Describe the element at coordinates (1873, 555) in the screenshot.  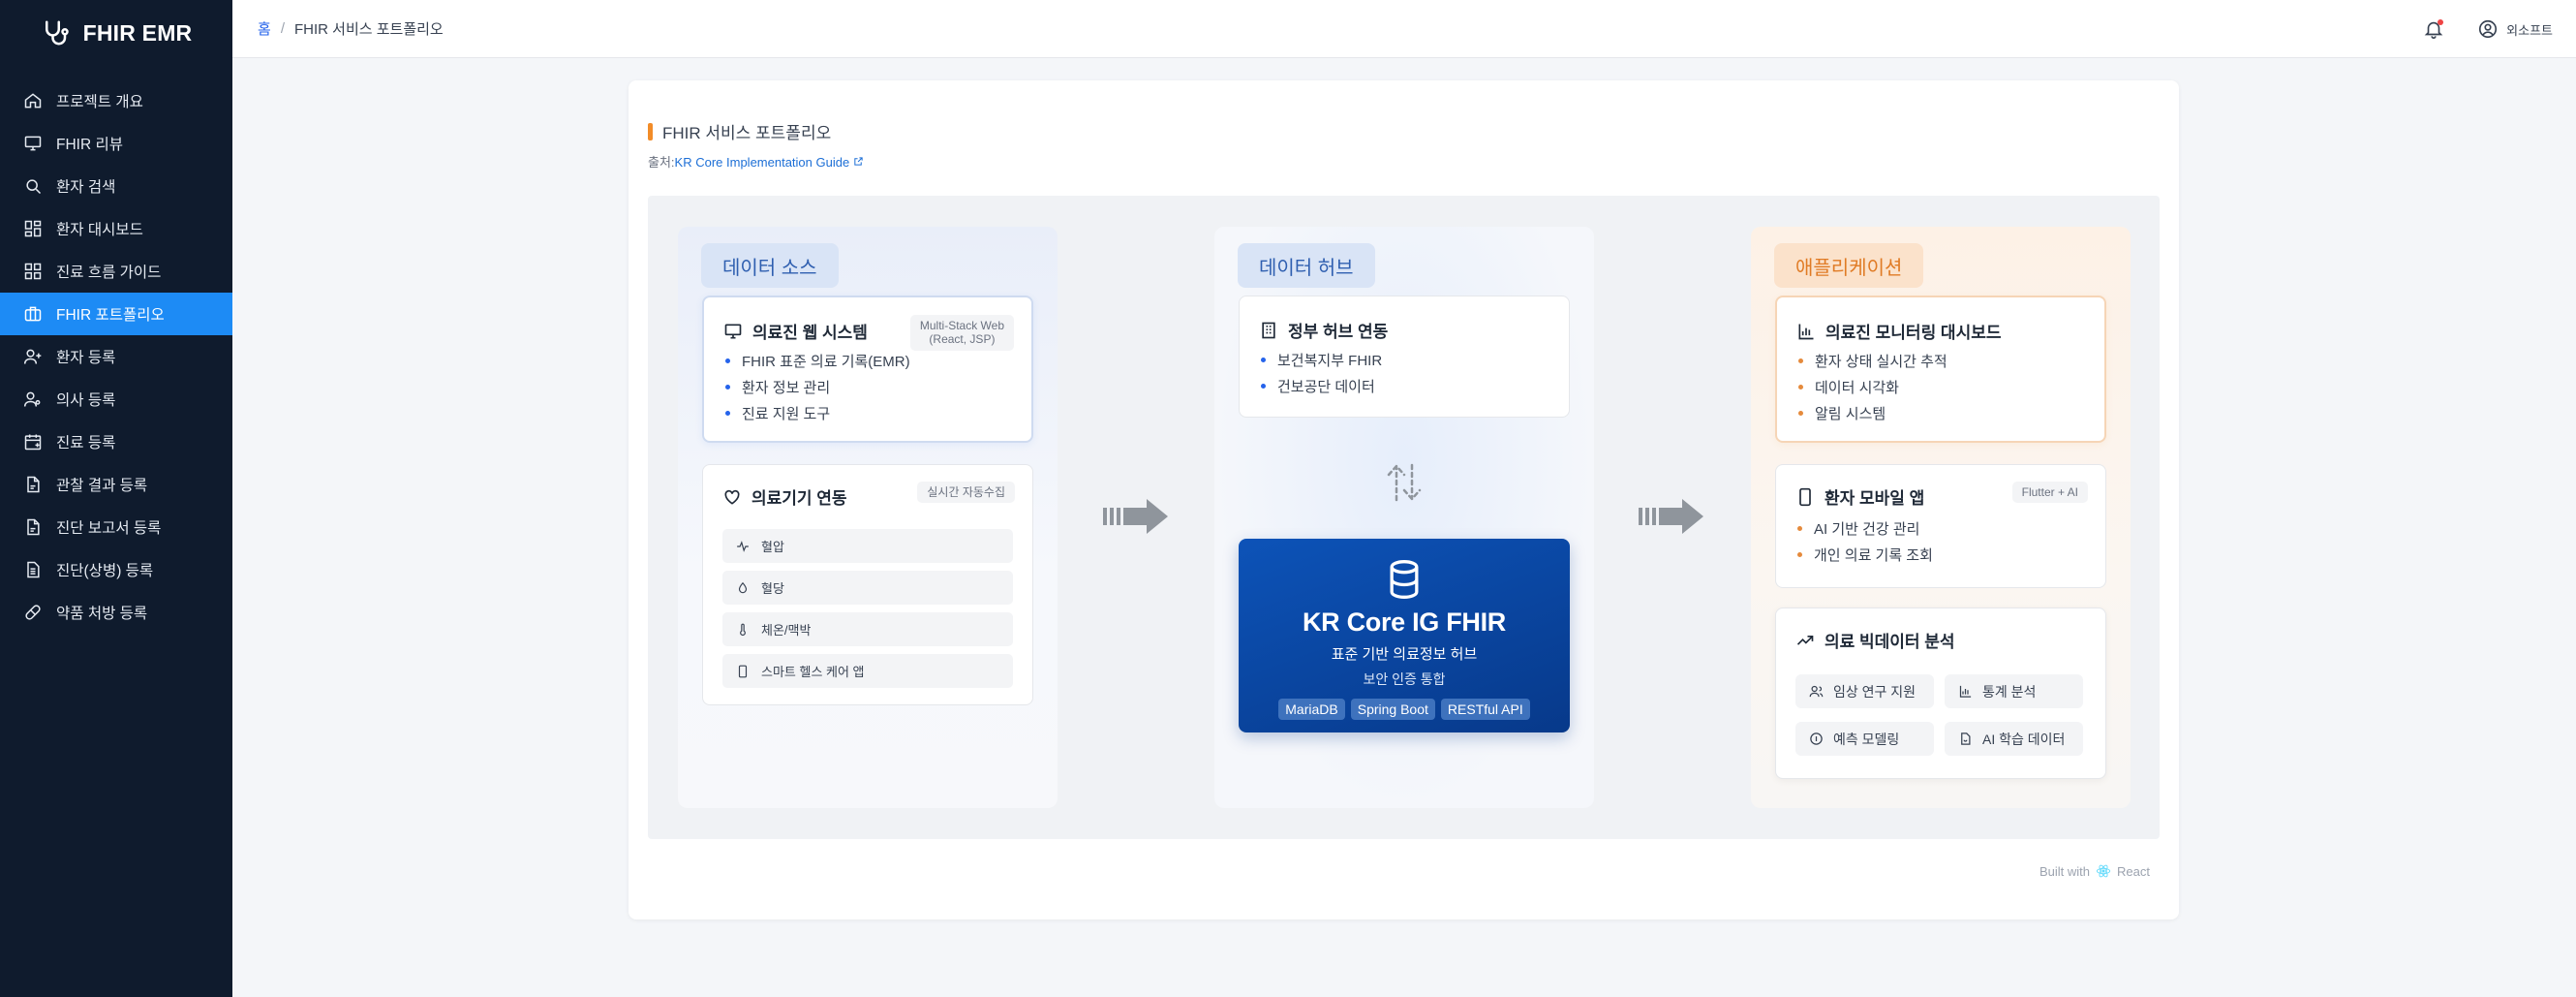
I see `list-item-text: 개인 의료 기록 조회` at that location.